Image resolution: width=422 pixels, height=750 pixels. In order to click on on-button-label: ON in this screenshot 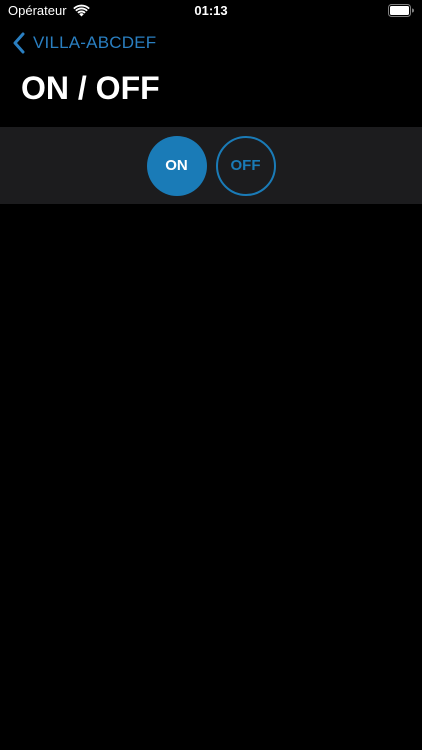, I will do `click(176, 165)`.